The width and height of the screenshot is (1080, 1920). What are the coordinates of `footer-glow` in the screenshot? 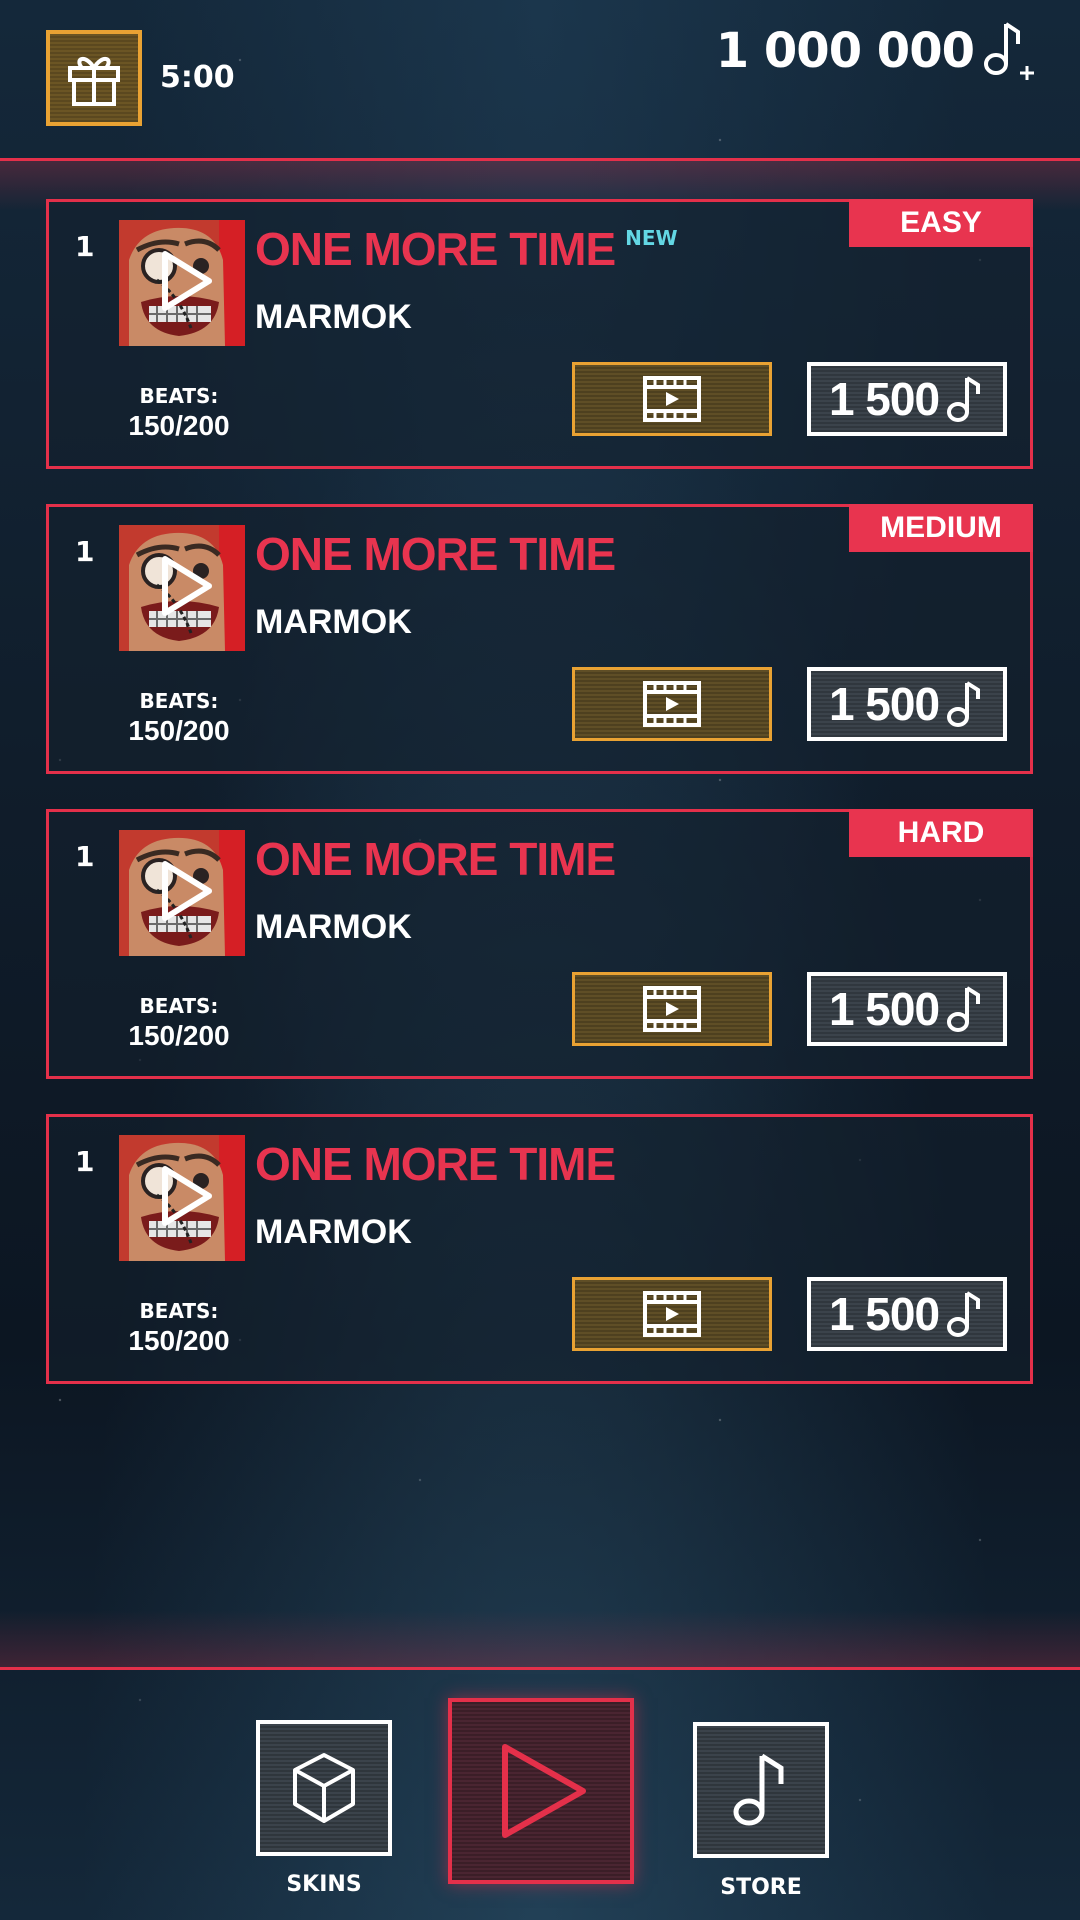 It's located at (540, 1638).